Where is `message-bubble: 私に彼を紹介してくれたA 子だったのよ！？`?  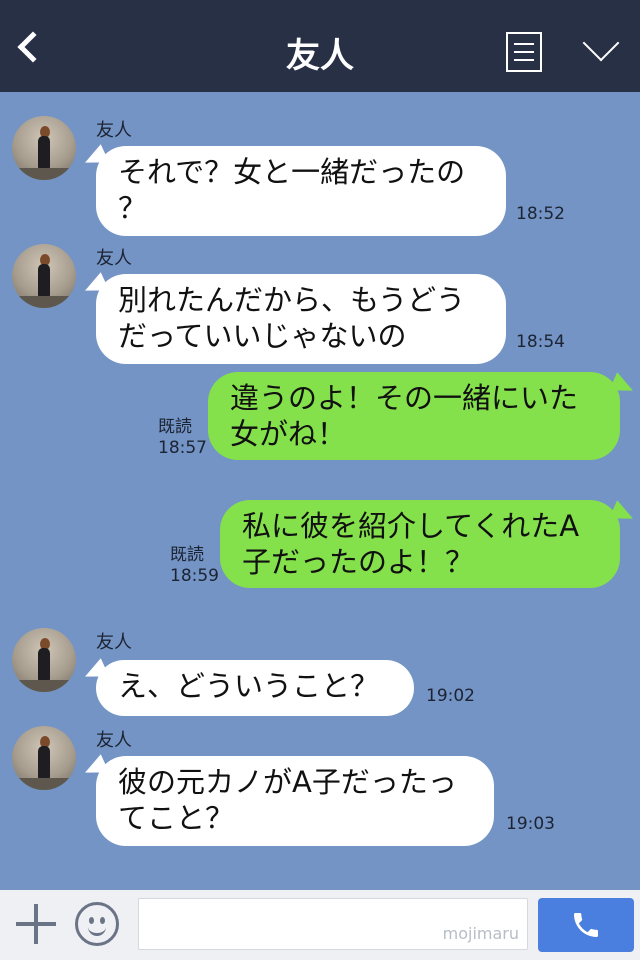 message-bubble: 私に彼を紹介してくれたA 子だったのよ！？ is located at coordinates (420, 544).